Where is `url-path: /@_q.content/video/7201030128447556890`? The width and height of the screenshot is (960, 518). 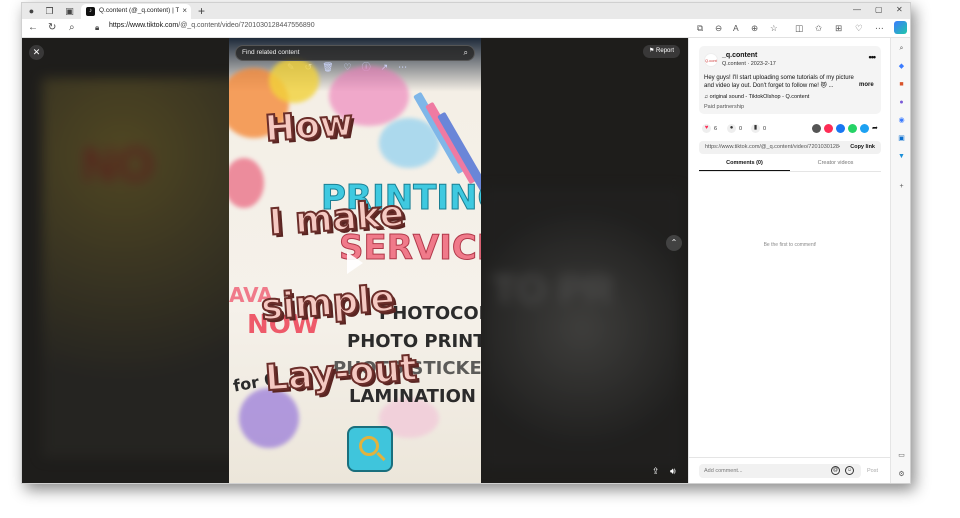 url-path: /@_q.content/video/7201030128447556890 is located at coordinates (246, 25).